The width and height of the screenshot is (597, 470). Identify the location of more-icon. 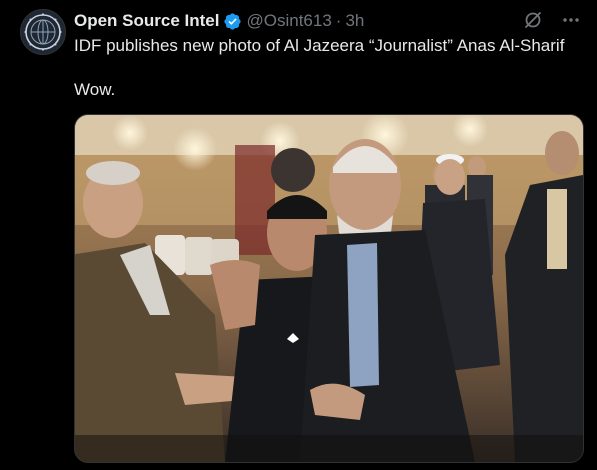
(571, 20).